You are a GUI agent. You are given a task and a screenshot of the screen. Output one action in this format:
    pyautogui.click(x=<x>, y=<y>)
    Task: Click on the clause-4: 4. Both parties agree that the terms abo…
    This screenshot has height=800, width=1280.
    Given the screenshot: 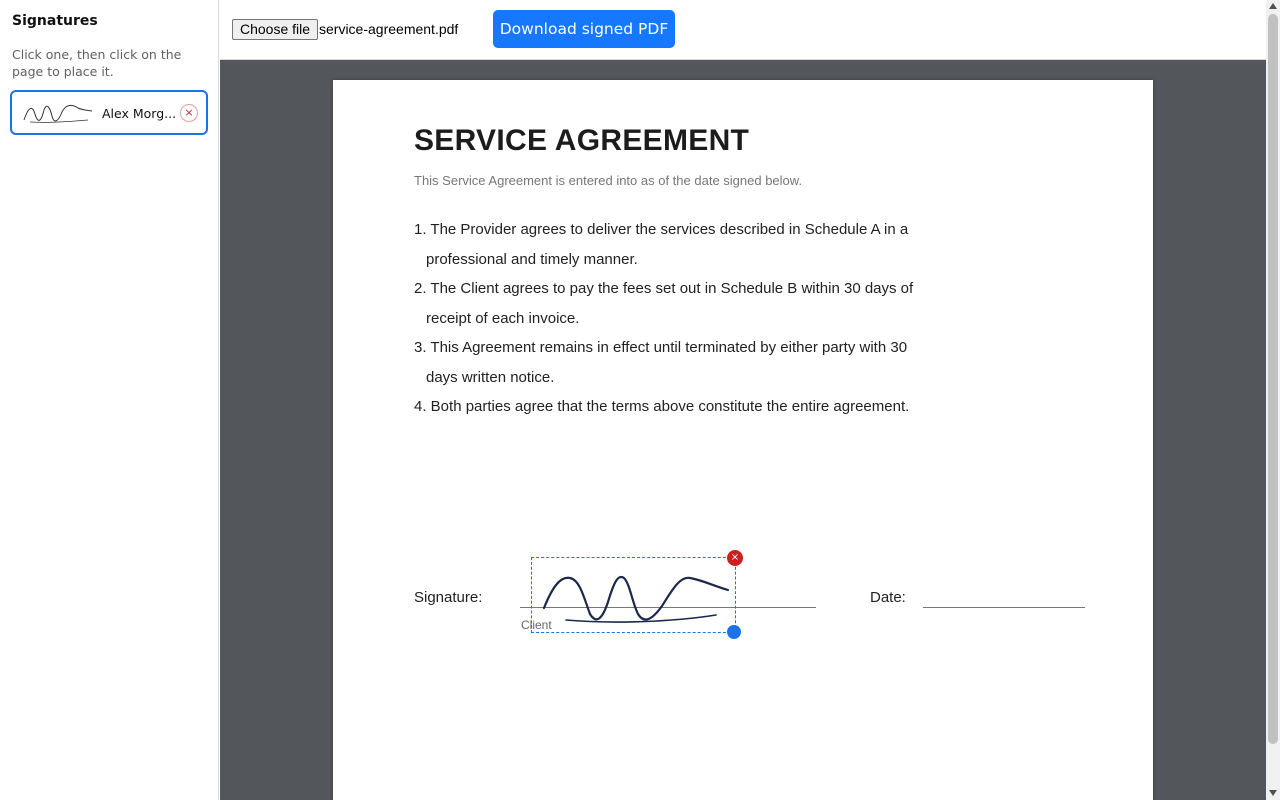 What is the action you would take?
    pyautogui.click(x=669, y=407)
    